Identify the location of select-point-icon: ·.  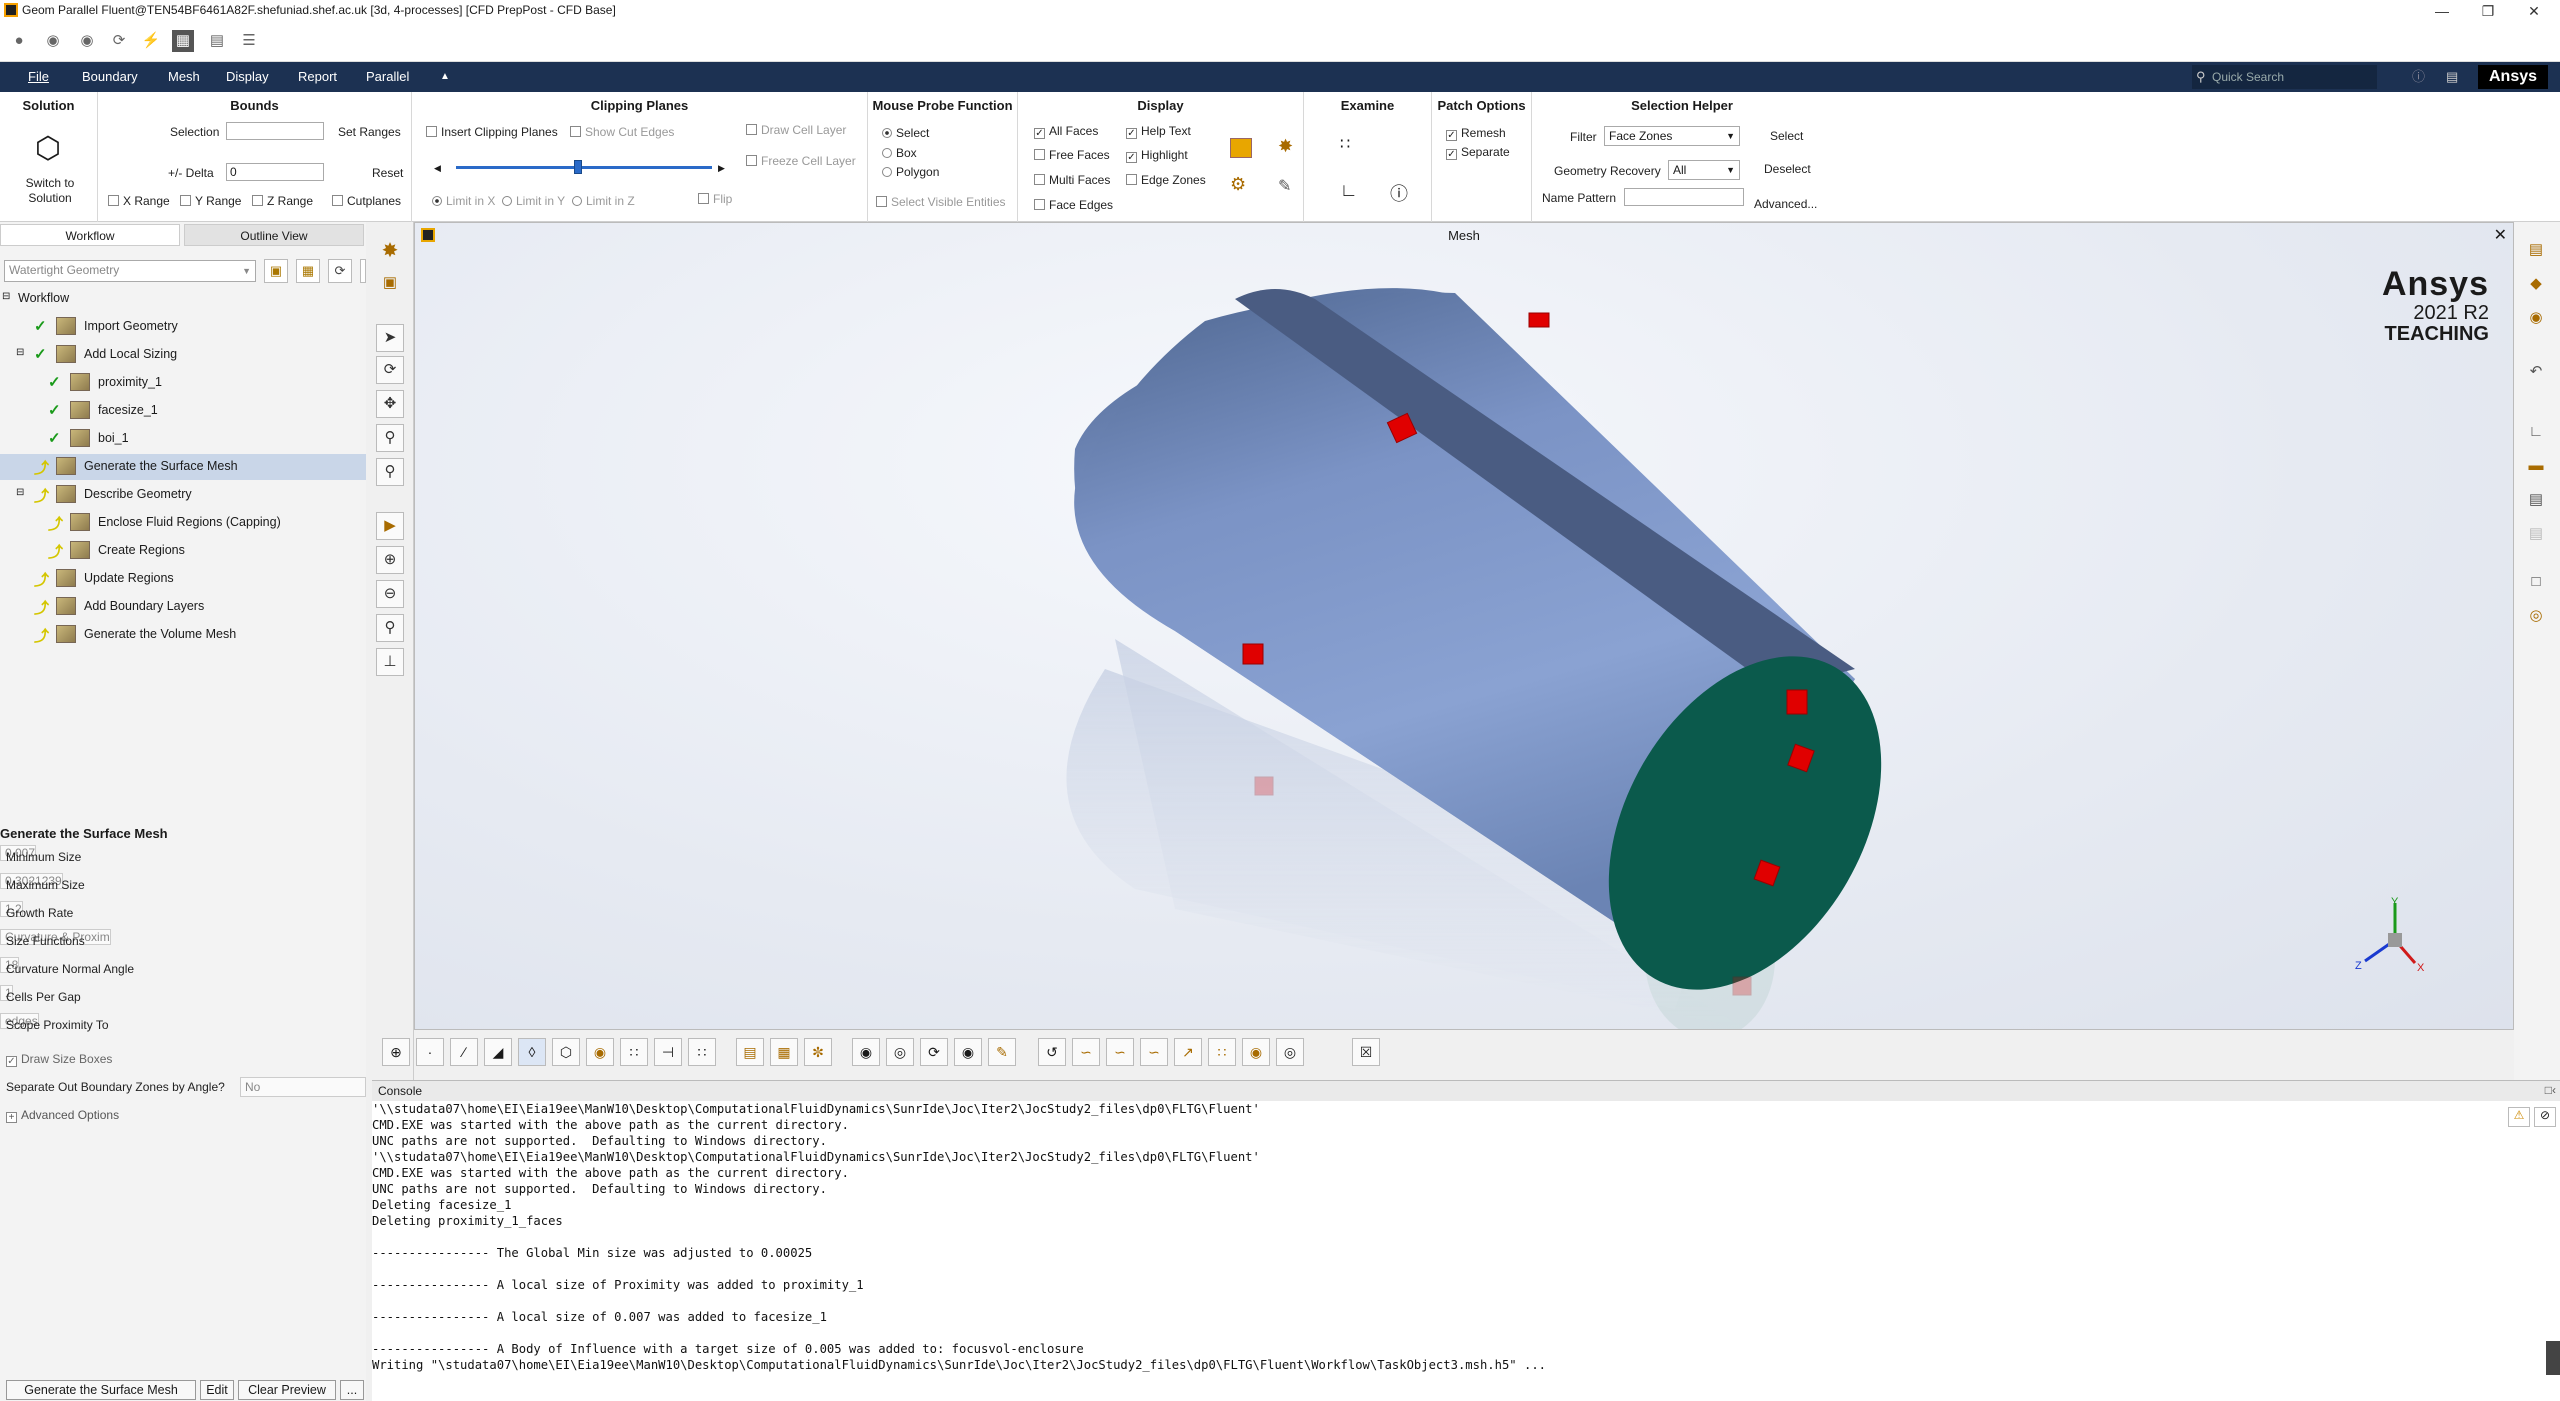
(430, 1052).